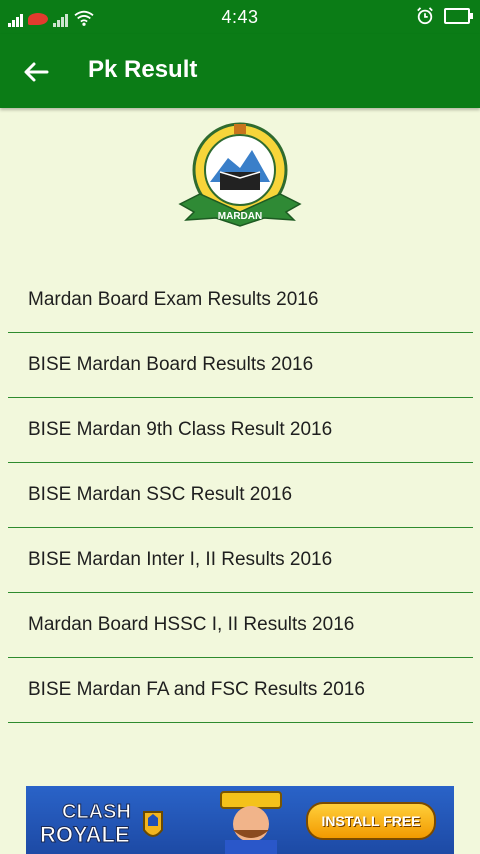 This screenshot has height=854, width=480. What do you see at coordinates (160, 494) in the screenshot?
I see `list-item-label: BISE Mardan SSC Result 2016` at bounding box center [160, 494].